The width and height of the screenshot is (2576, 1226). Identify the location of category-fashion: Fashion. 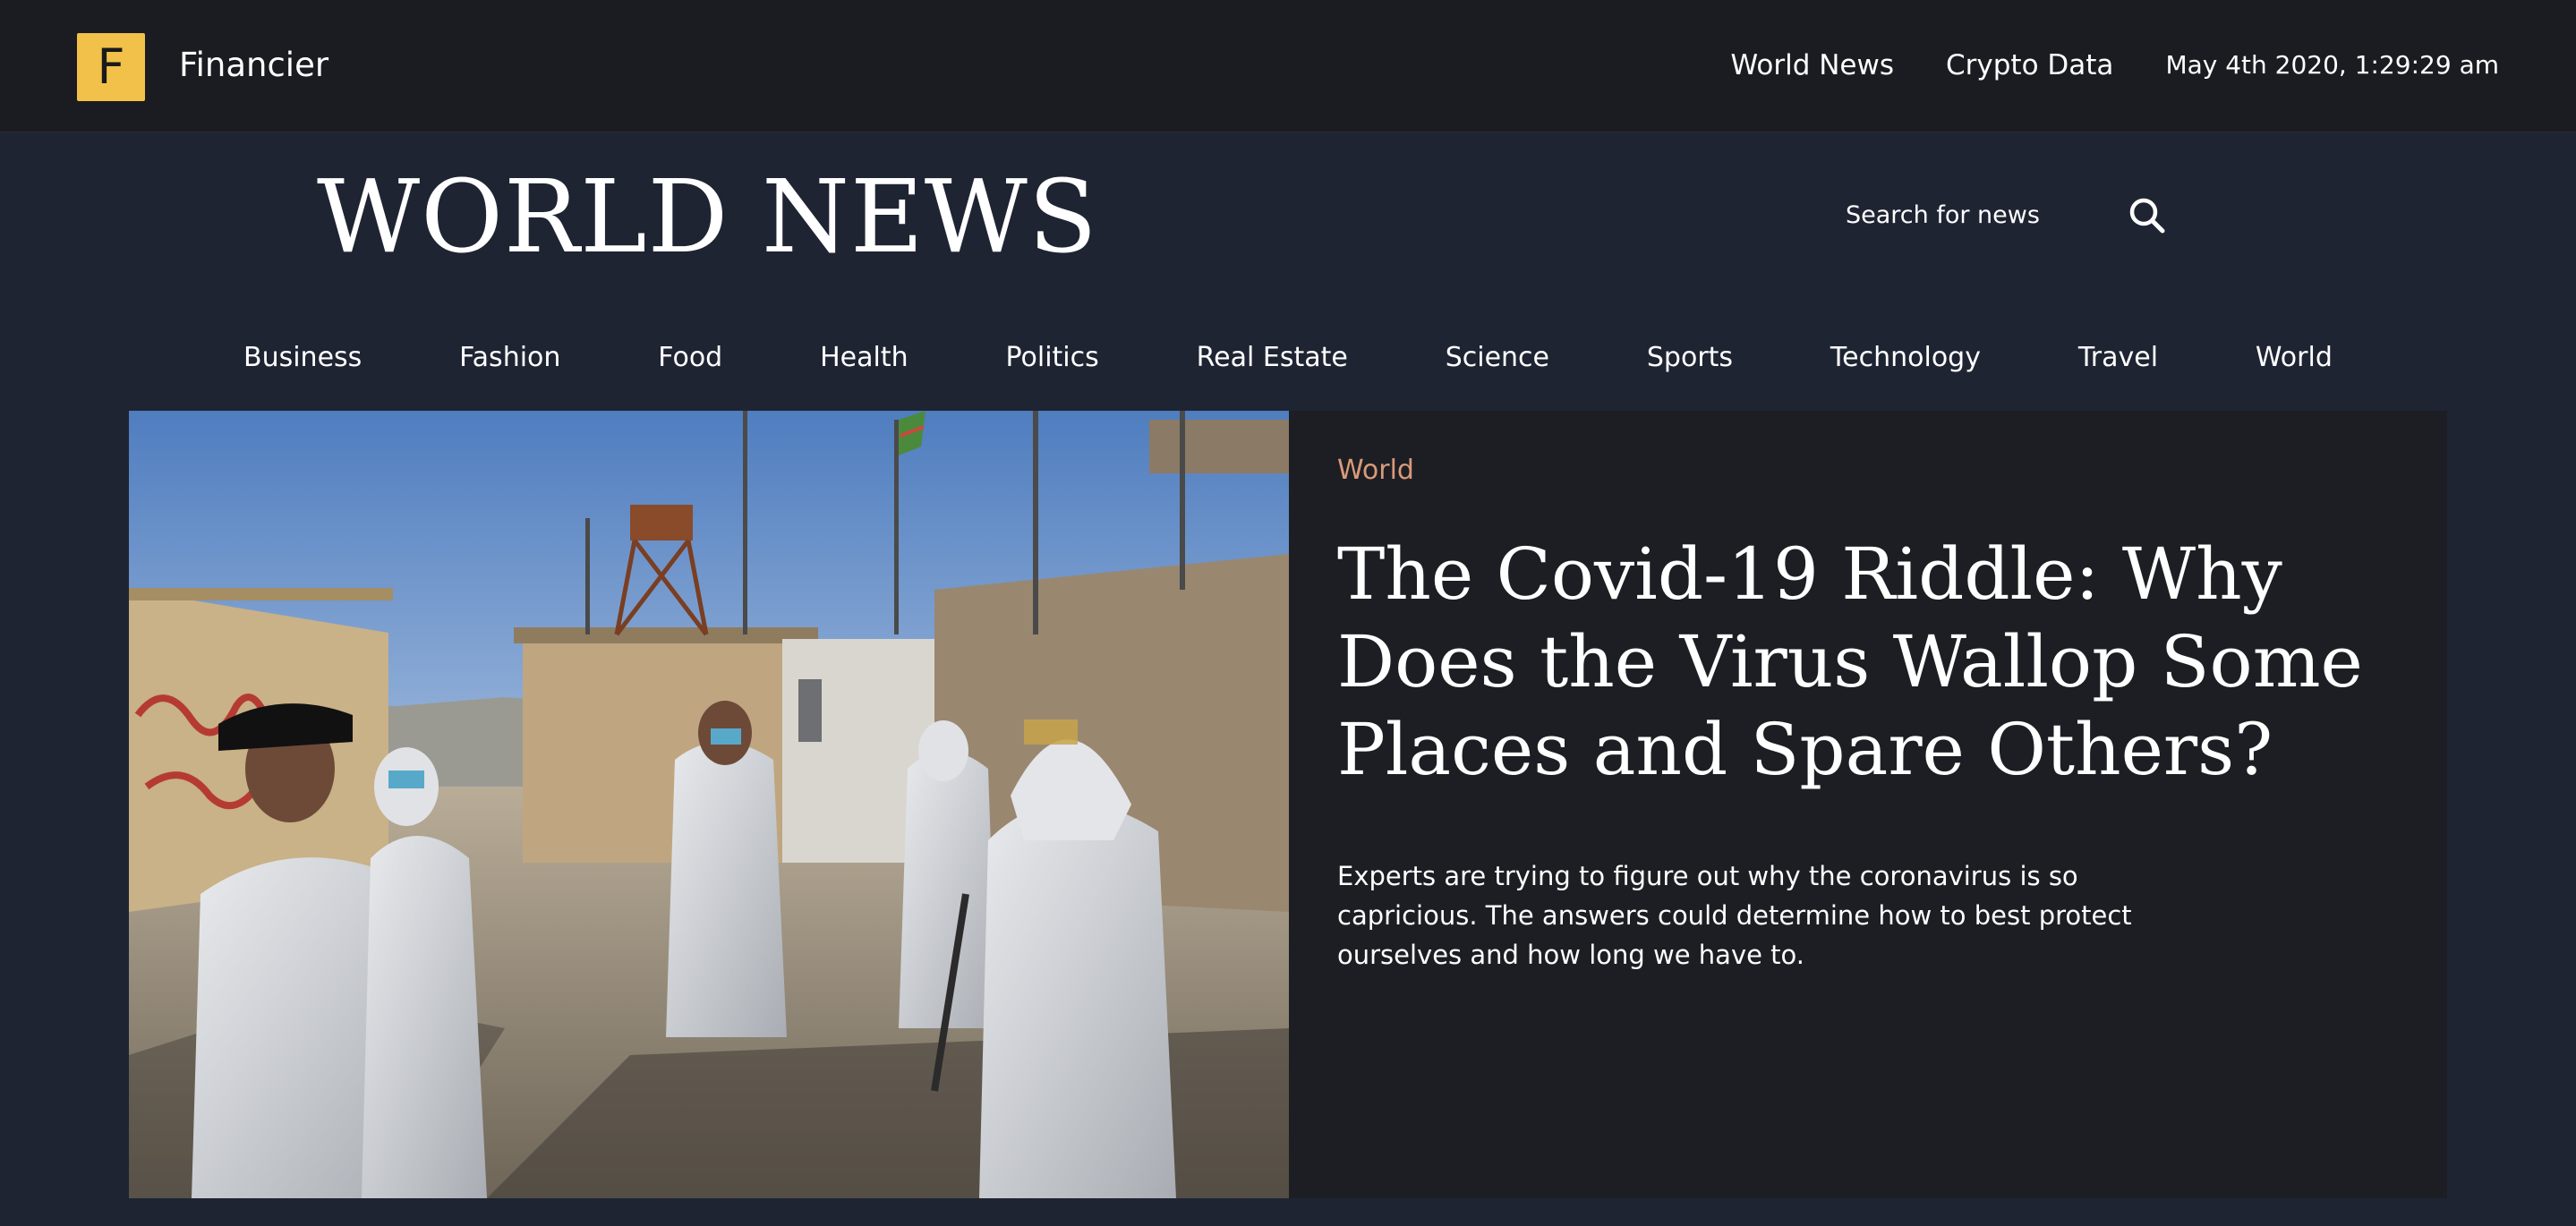
(509, 358).